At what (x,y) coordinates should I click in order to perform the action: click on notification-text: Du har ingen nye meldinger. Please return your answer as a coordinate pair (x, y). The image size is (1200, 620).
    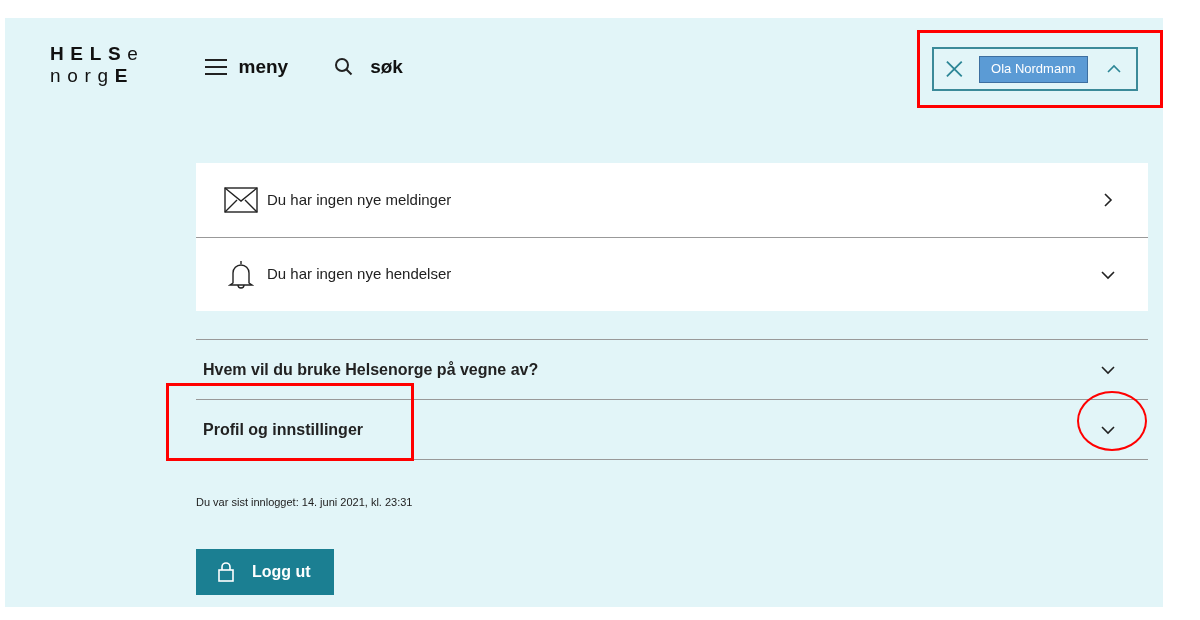
    Looking at the image, I should click on (359, 199).